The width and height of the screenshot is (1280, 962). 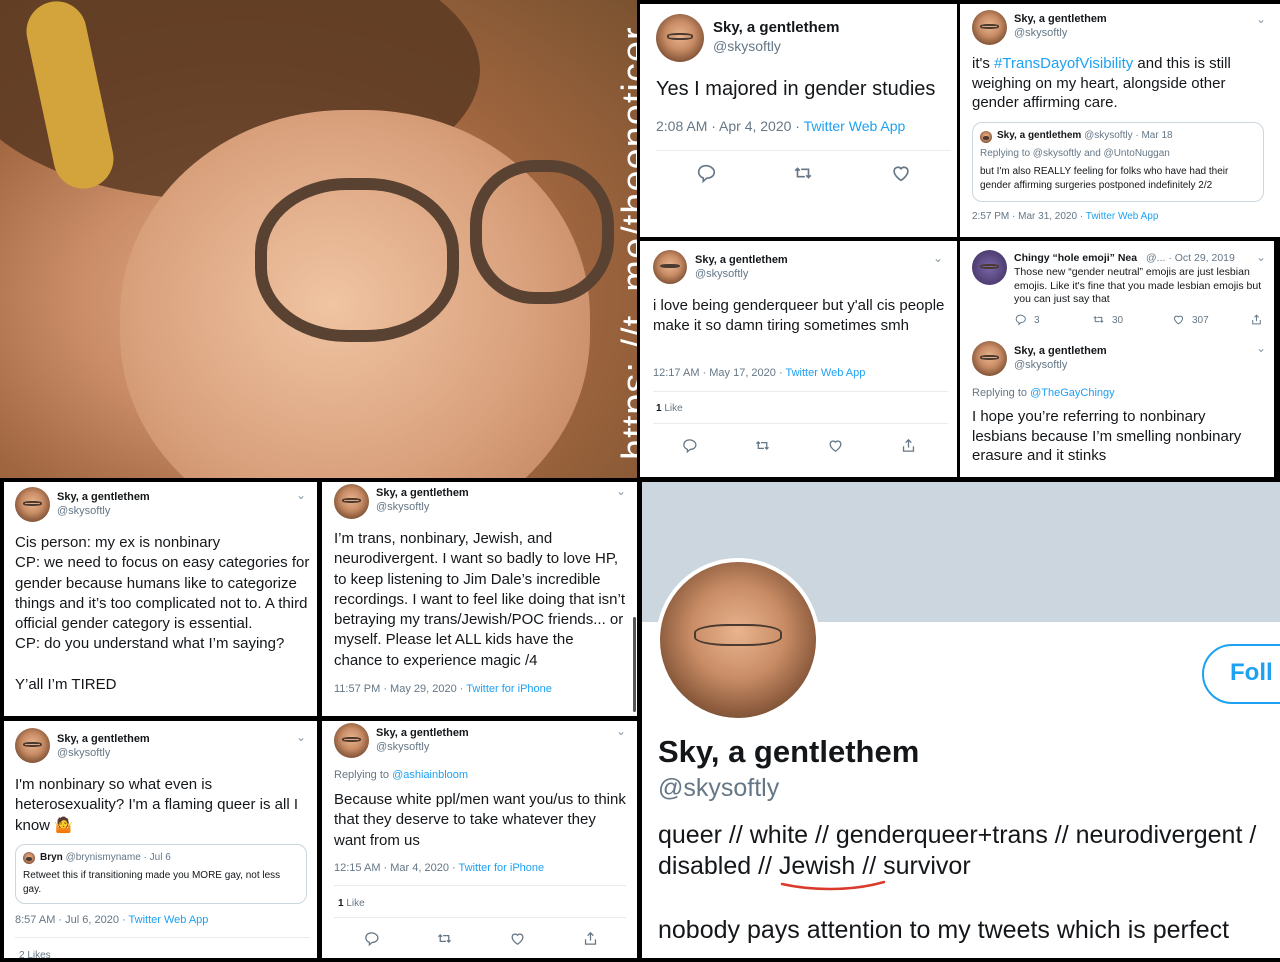 What do you see at coordinates (1072, 393) in the screenshot?
I see `replying-link: @TheGayChingy` at bounding box center [1072, 393].